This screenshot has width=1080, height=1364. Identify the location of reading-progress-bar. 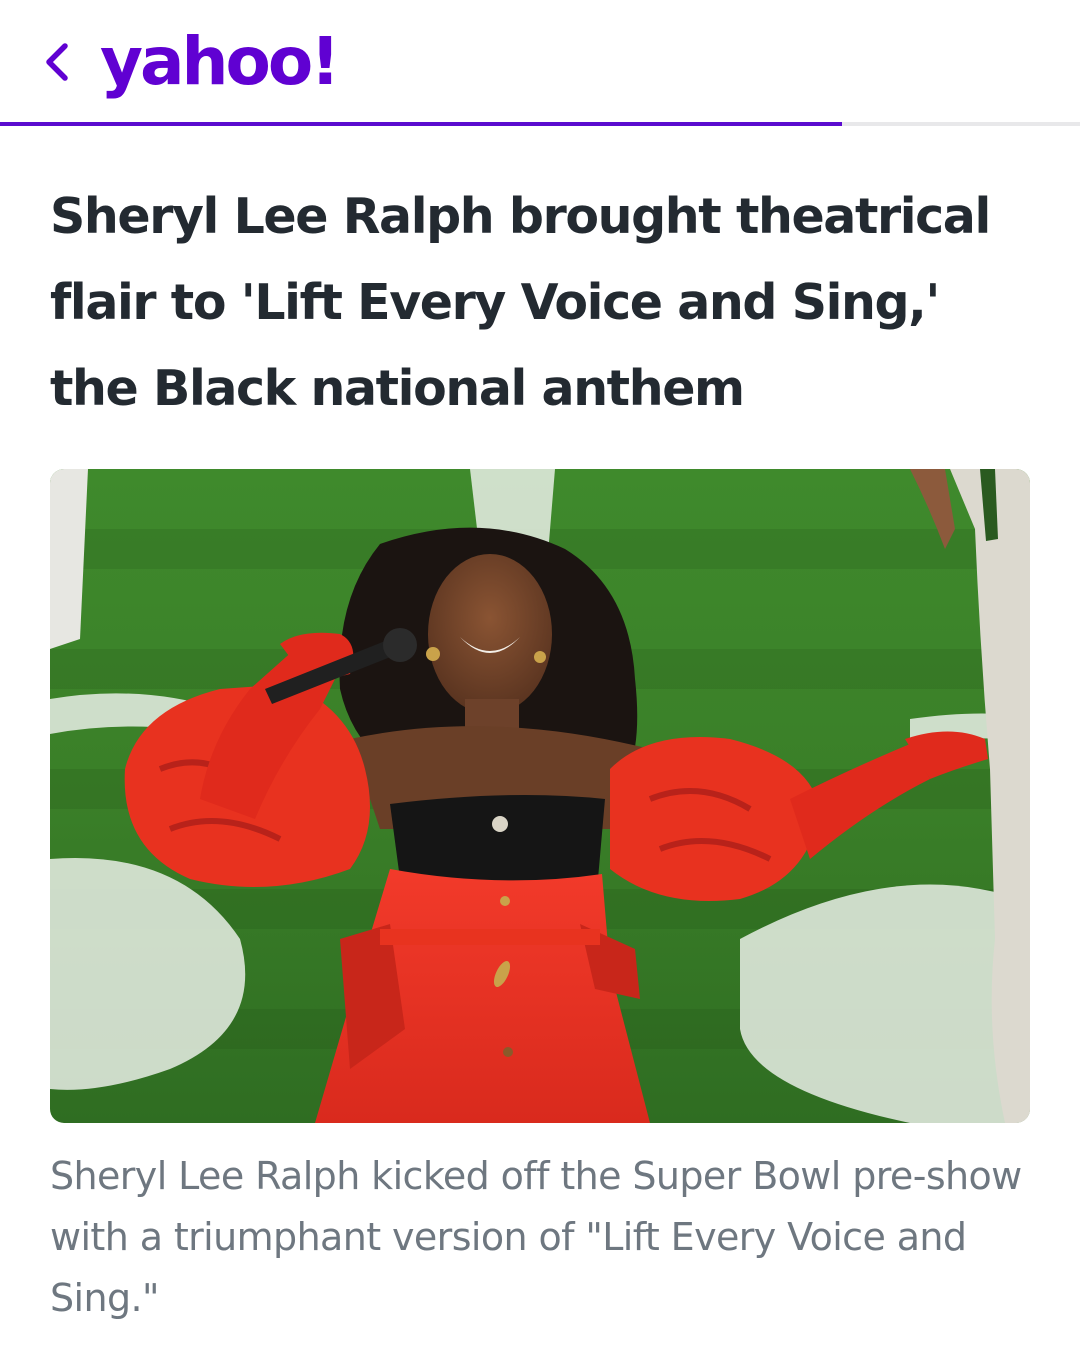
(540, 124).